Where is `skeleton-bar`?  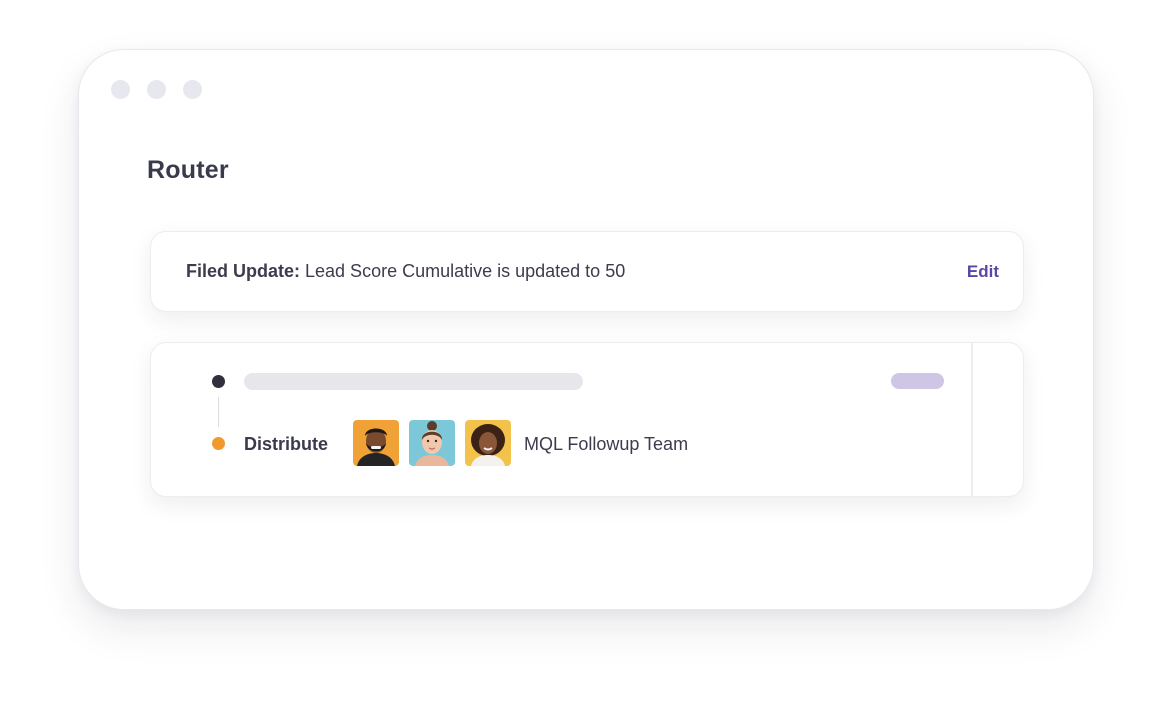
skeleton-bar is located at coordinates (413, 381).